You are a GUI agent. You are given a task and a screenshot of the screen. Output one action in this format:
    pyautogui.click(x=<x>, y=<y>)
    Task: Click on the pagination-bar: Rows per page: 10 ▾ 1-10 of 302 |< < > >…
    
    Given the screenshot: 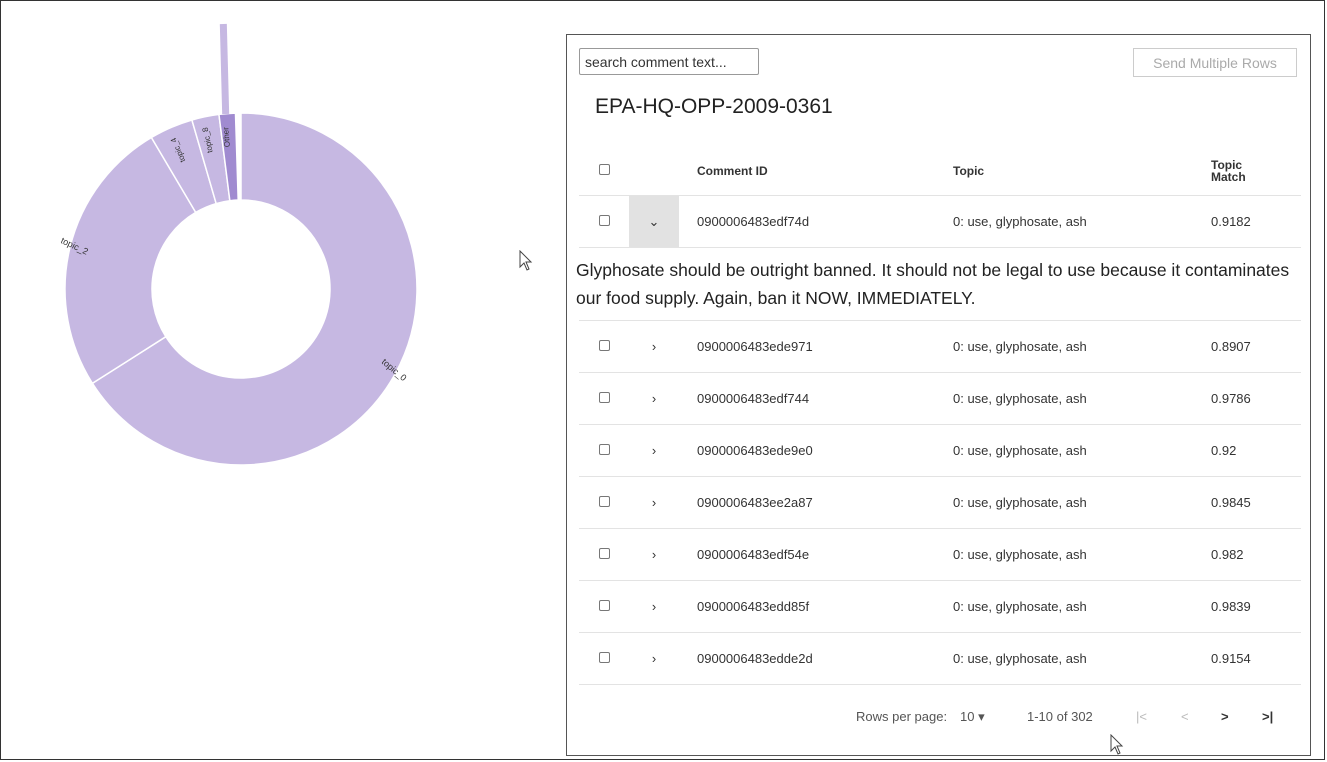 What is the action you would take?
    pyautogui.click(x=938, y=718)
    